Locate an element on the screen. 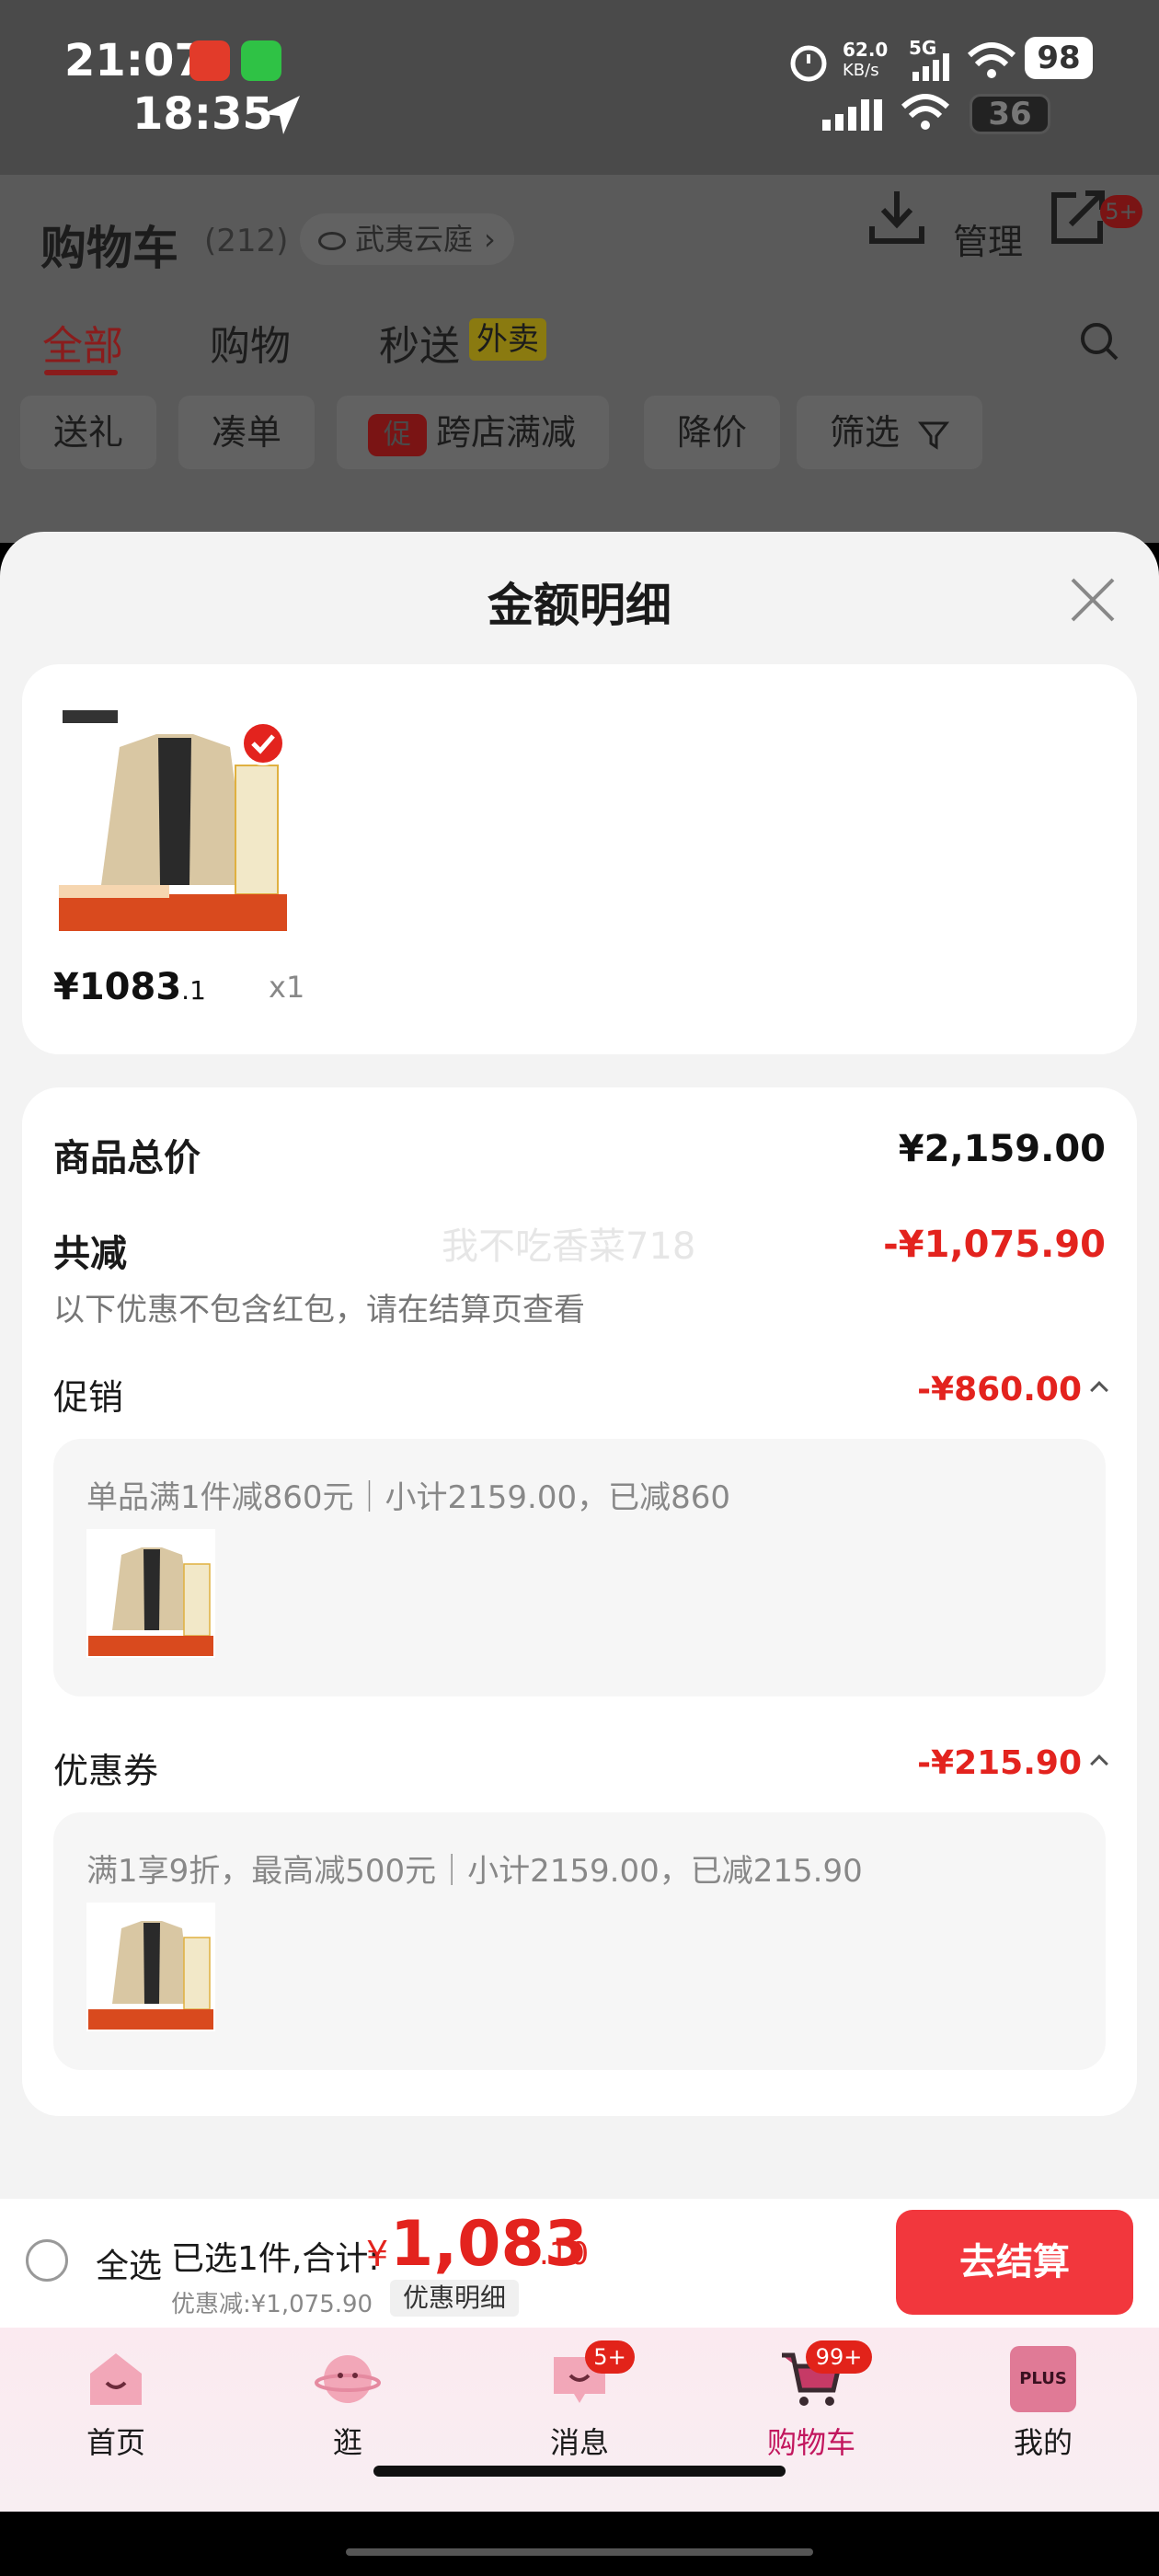 The image size is (1159, 2576). nav-handle is located at coordinates (579, 2552).